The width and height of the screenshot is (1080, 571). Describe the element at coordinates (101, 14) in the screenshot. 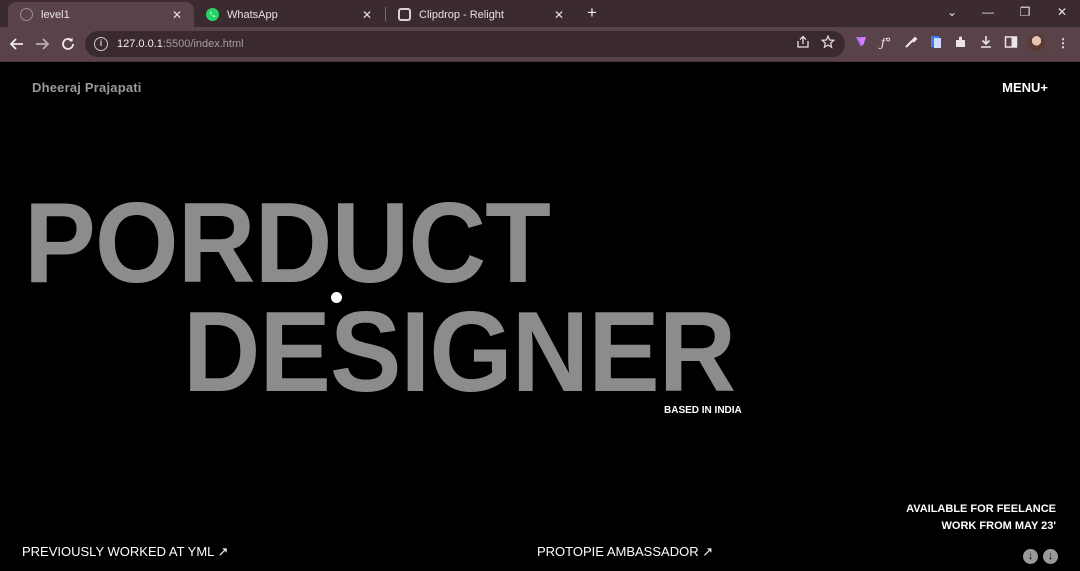

I see `tab-level1: level1 ✕` at that location.